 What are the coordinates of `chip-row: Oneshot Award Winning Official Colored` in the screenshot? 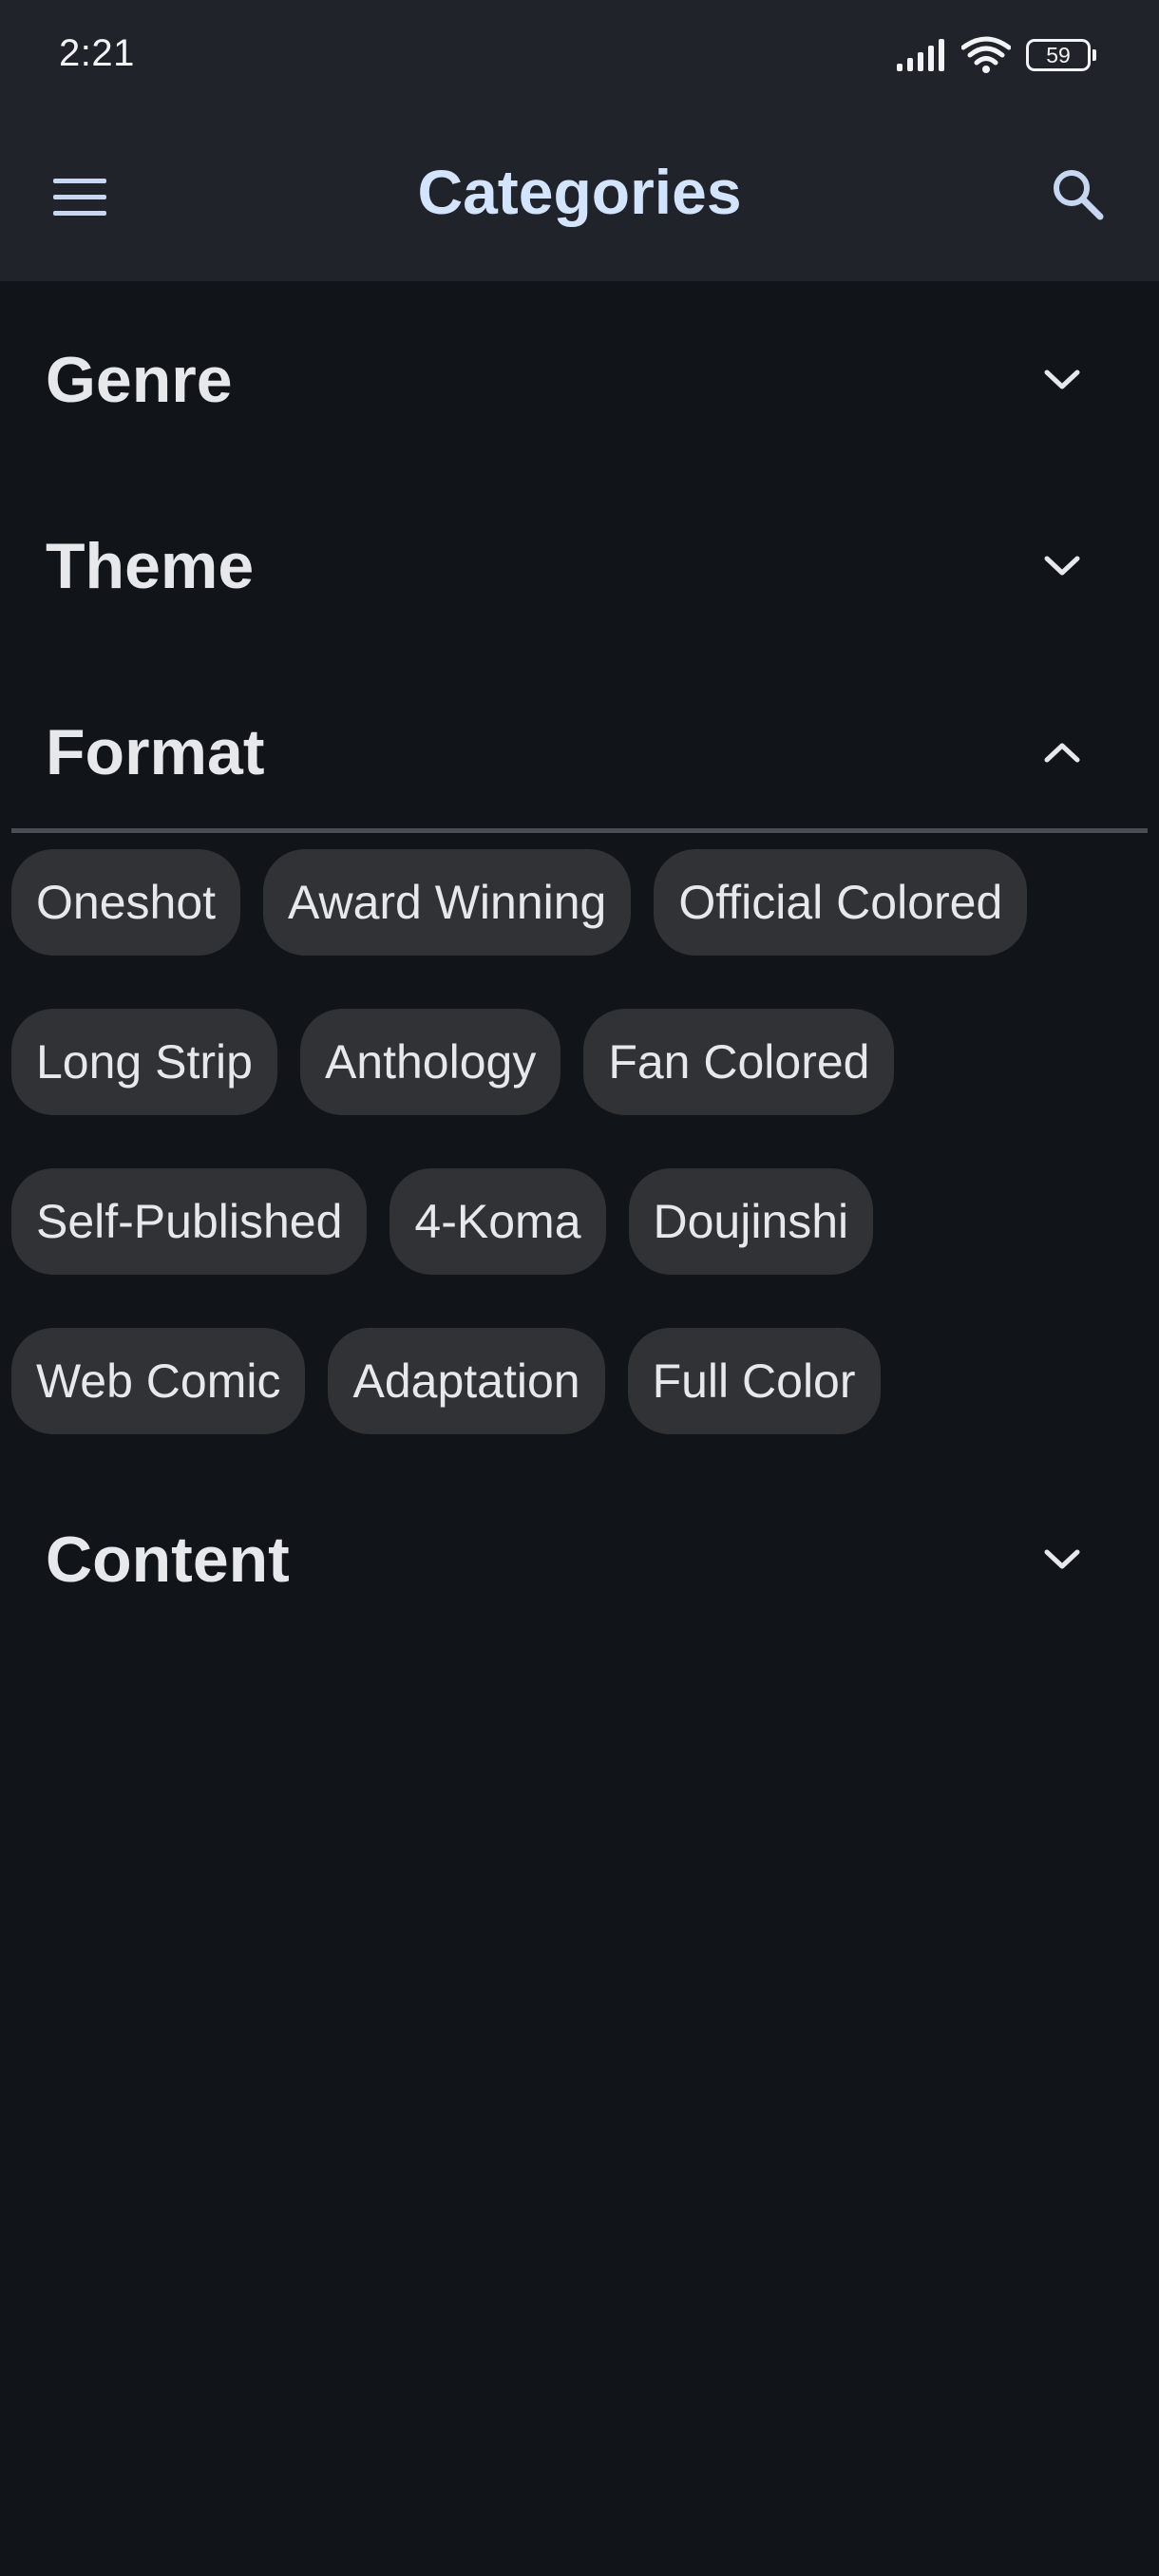 It's located at (519, 902).